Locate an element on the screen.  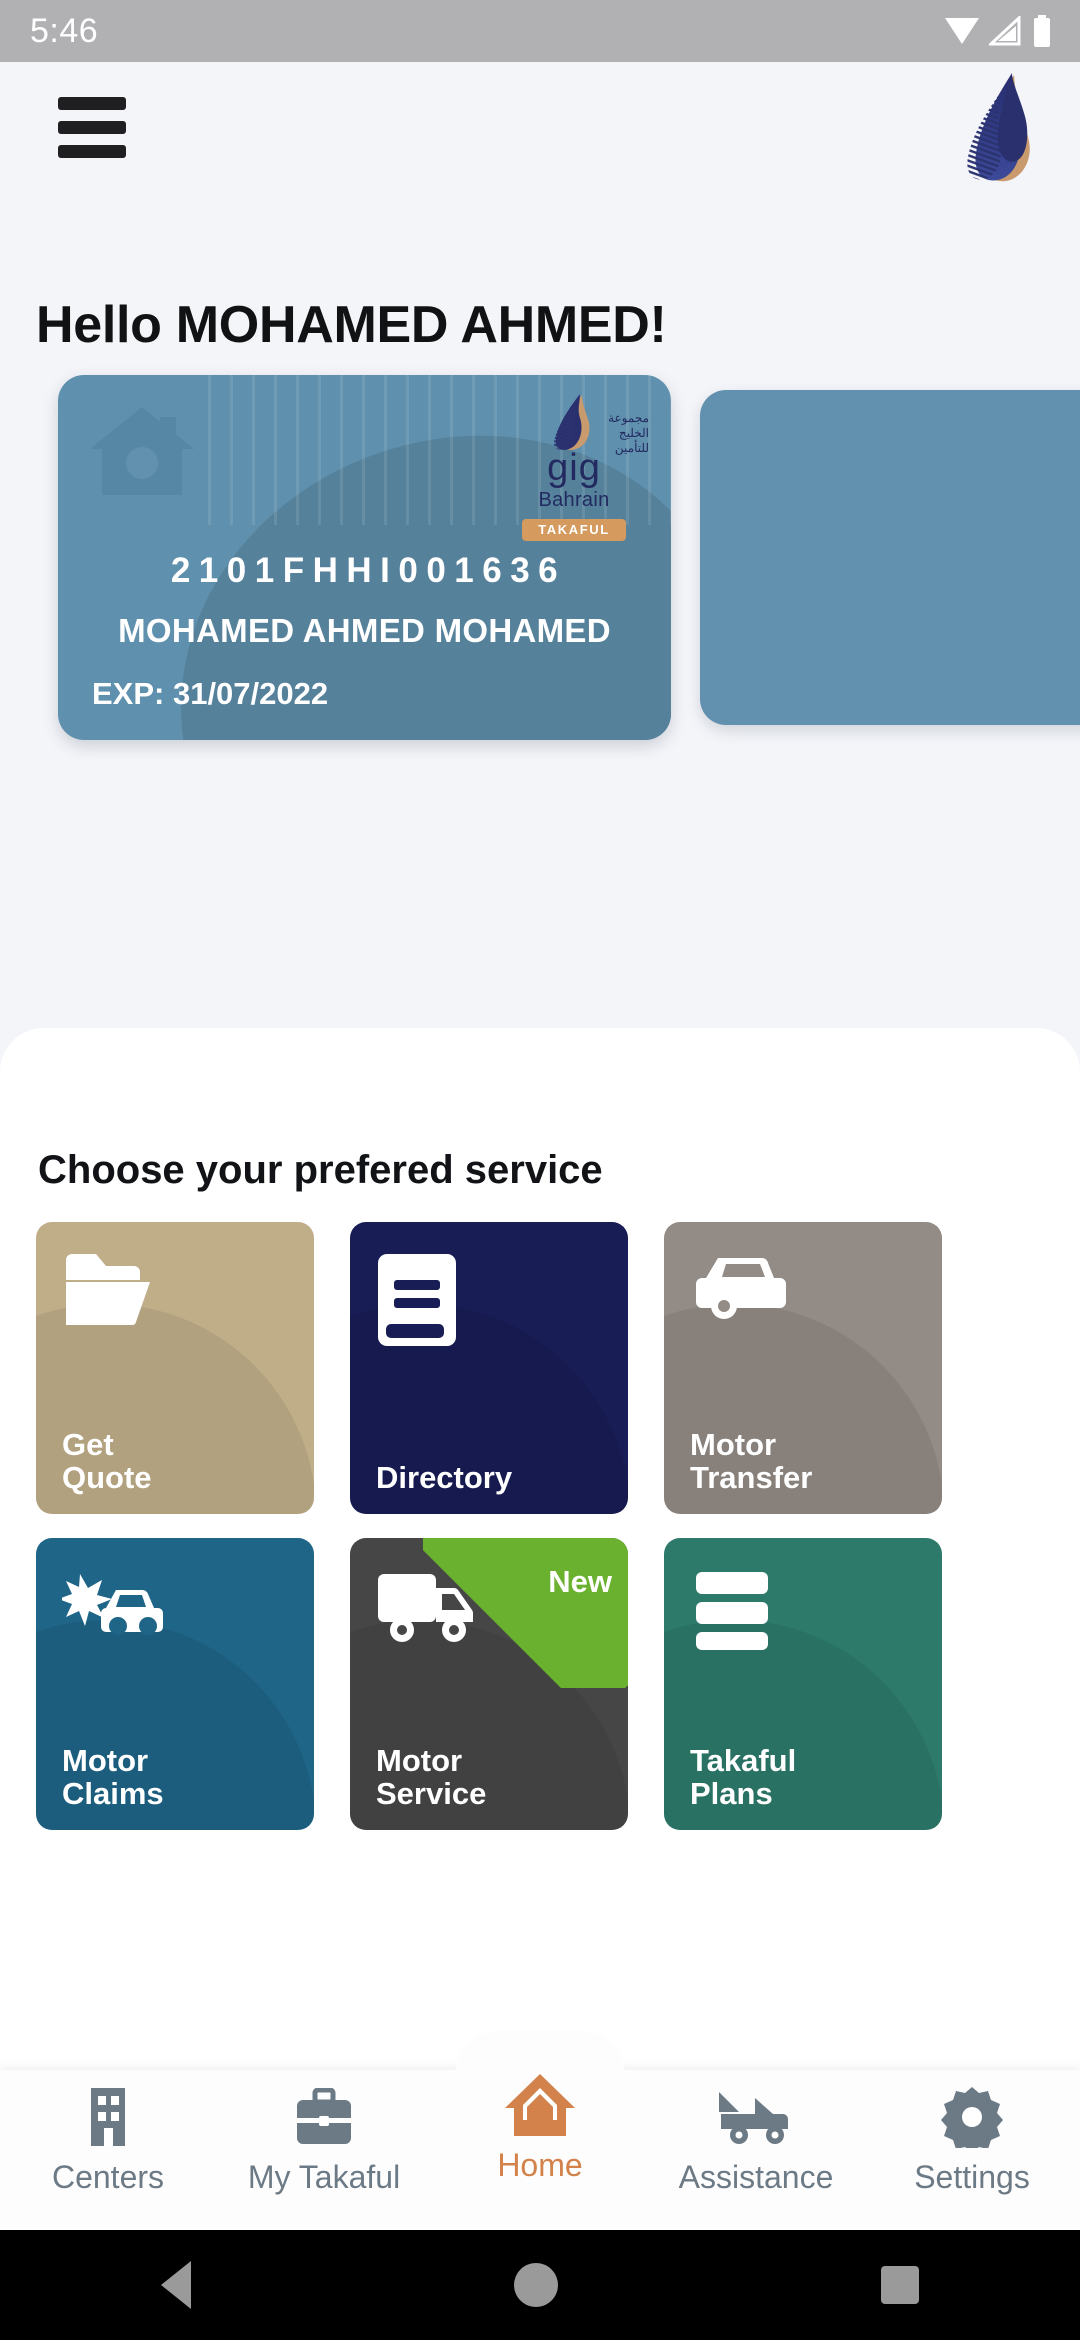
nav-item-assistance: Assistance is located at coordinates (756, 2133).